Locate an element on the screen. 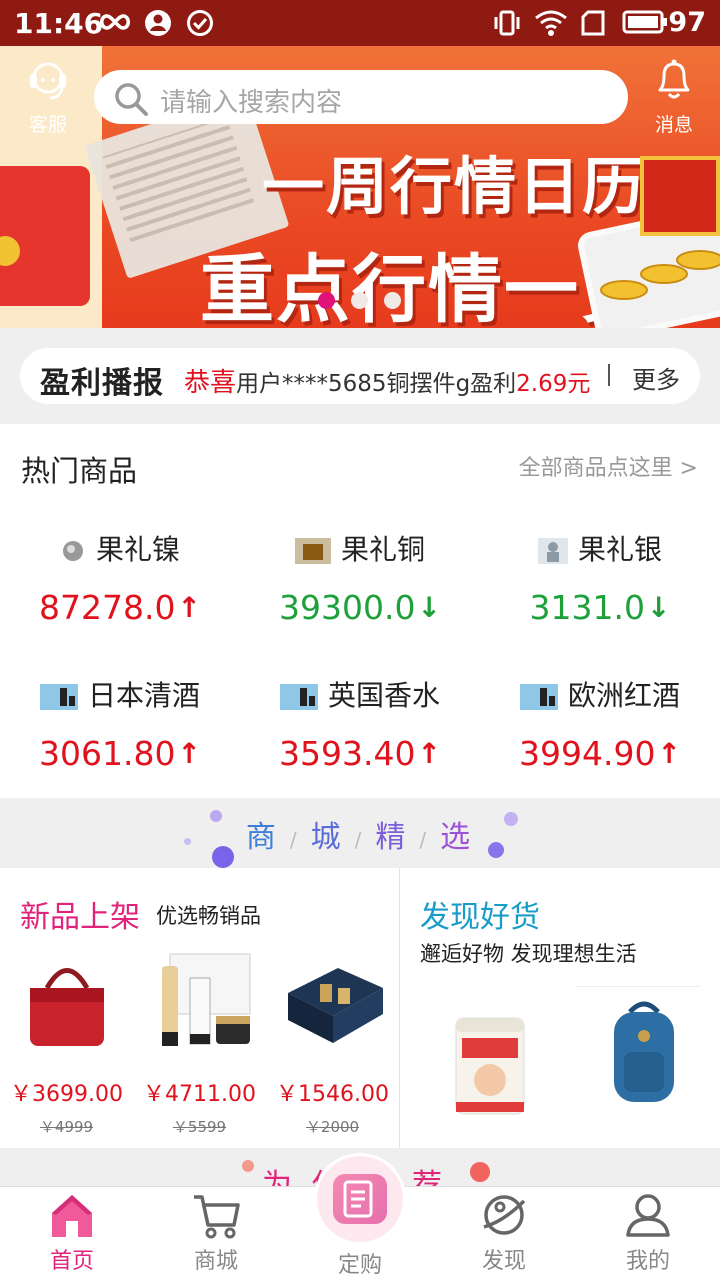 This screenshot has height=1280, width=720. status-time: 11:46 is located at coordinates (59, 23).